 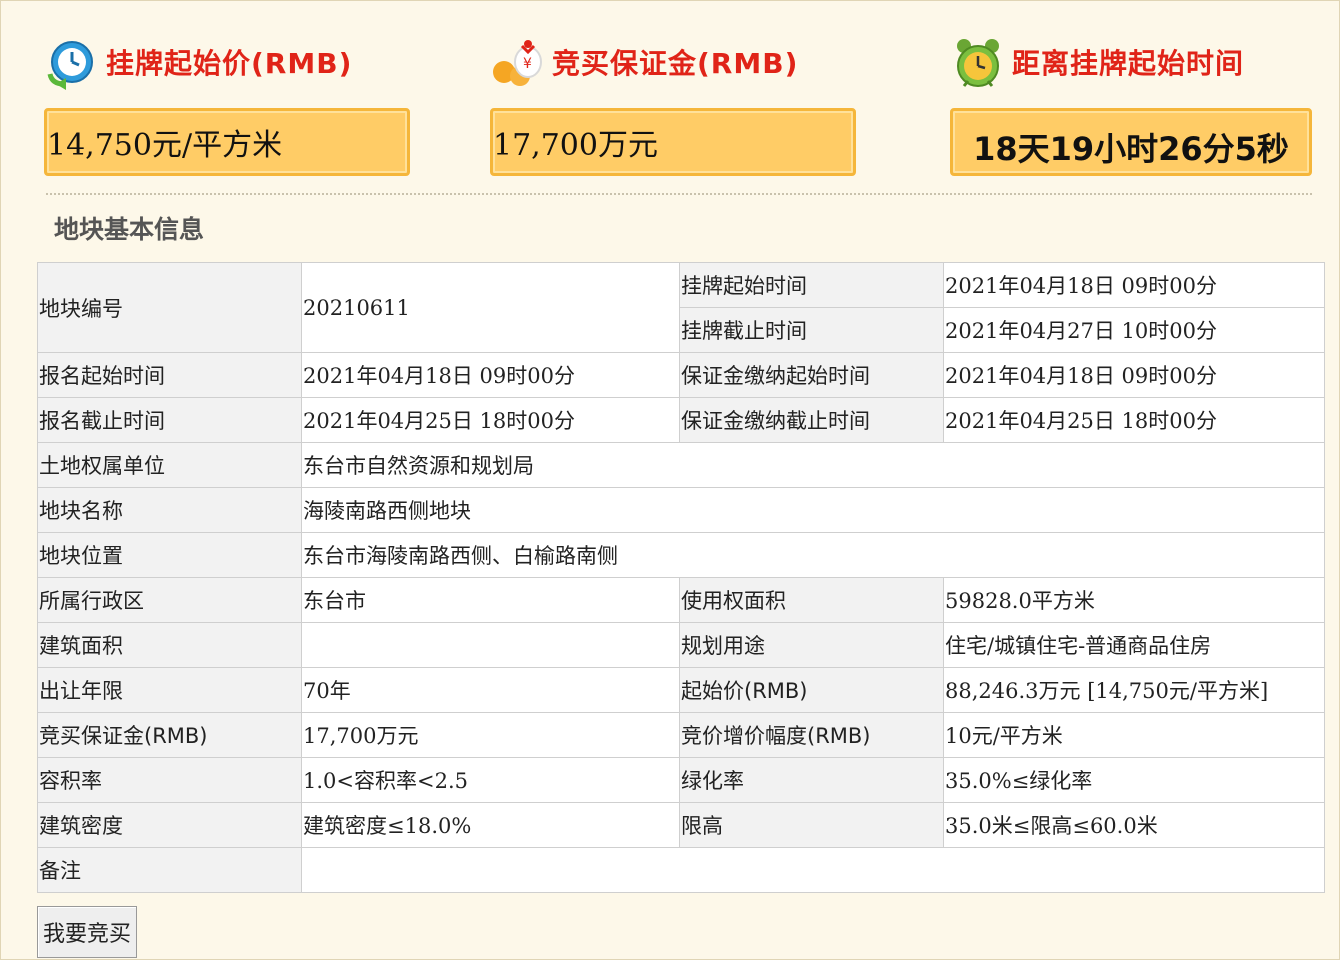 What do you see at coordinates (70, 65) in the screenshot?
I see `clock-refresh-icon` at bounding box center [70, 65].